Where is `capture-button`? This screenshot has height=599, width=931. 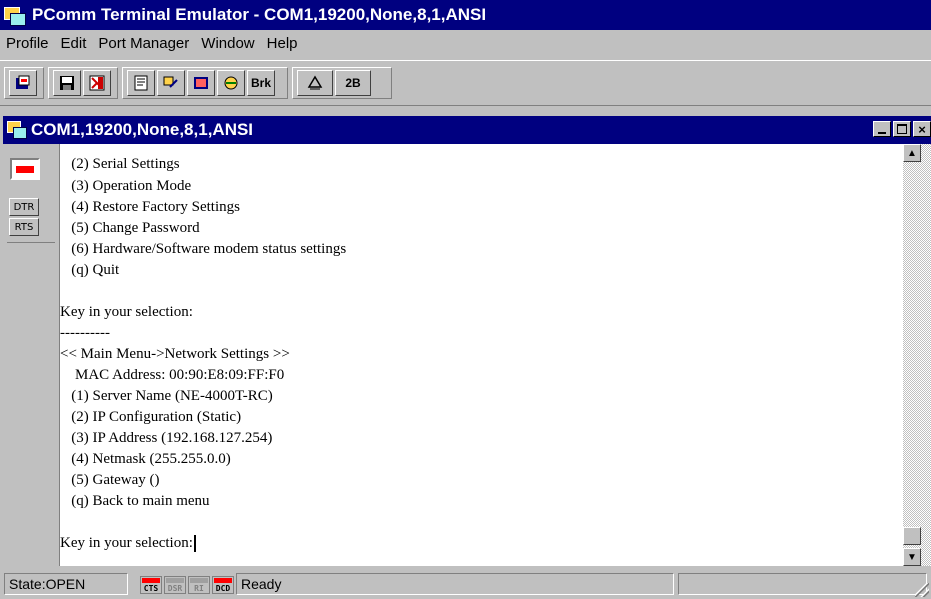
capture-button is located at coordinates (201, 83).